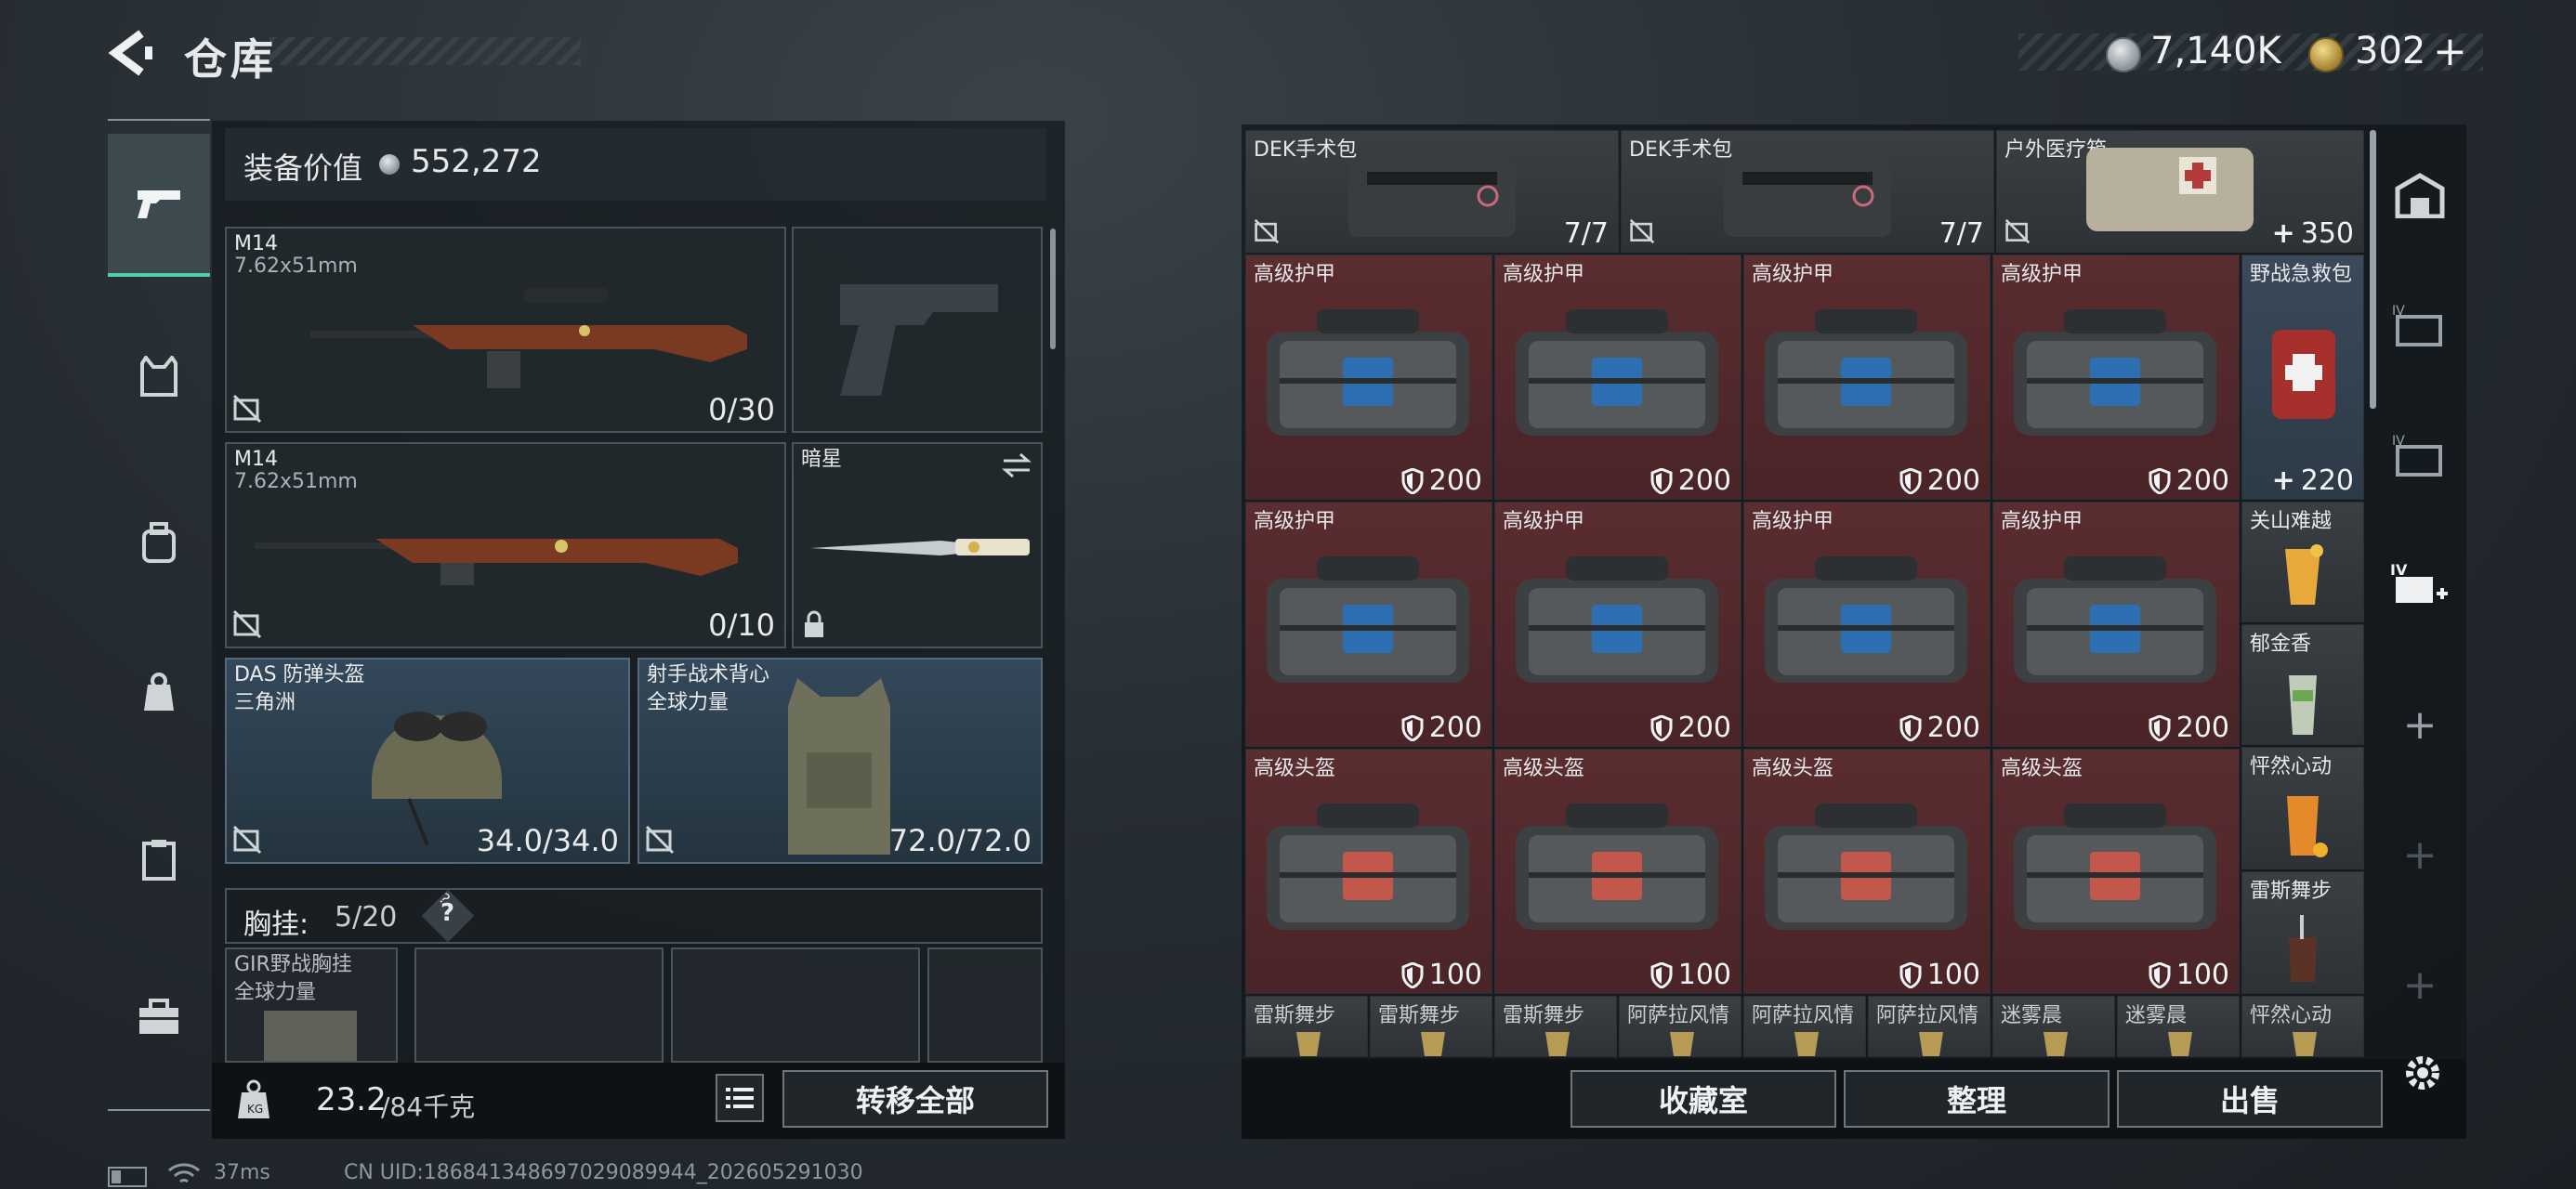  Describe the element at coordinates (635, 164) in the screenshot. I see `equipment-value-bar: 装备价值 552,272` at that location.